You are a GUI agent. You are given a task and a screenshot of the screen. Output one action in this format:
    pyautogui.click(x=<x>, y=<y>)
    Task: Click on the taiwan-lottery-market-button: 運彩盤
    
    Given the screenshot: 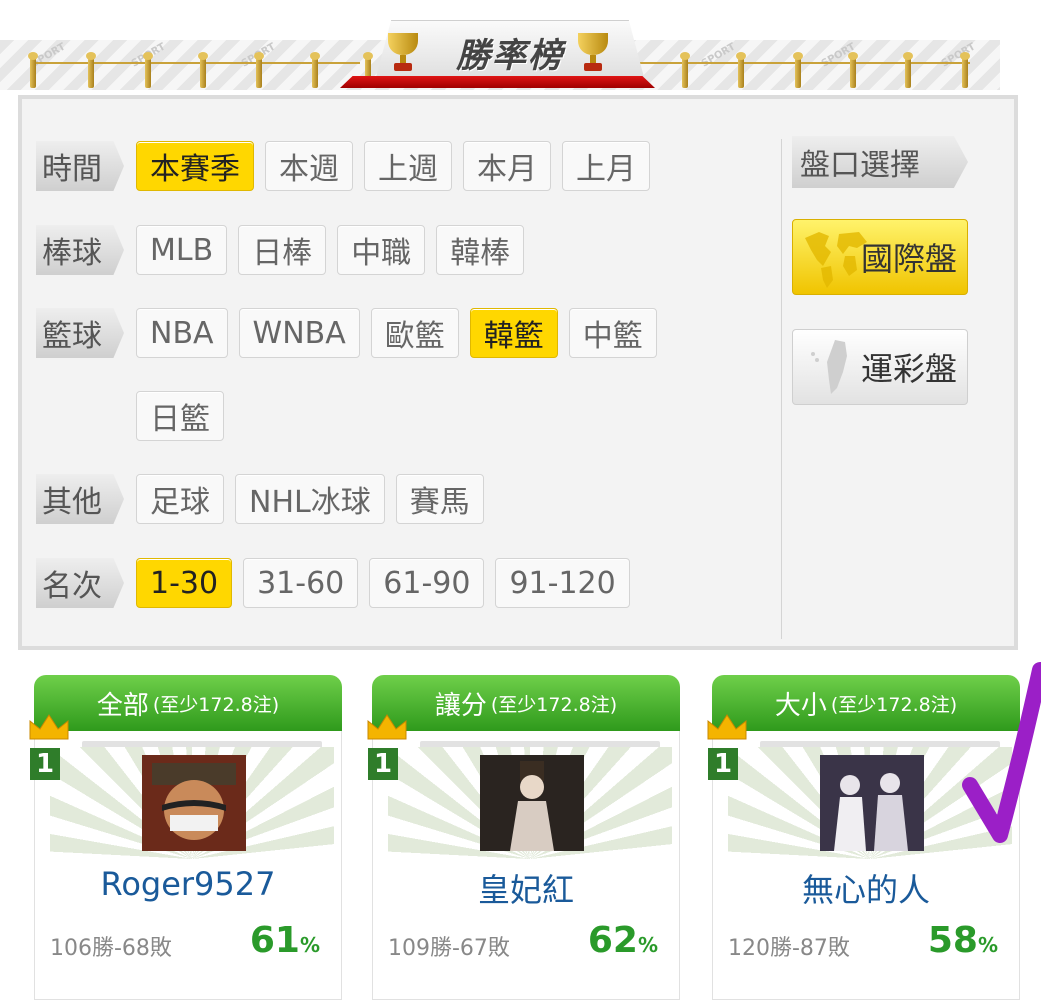 What is the action you would take?
    pyautogui.click(x=880, y=367)
    